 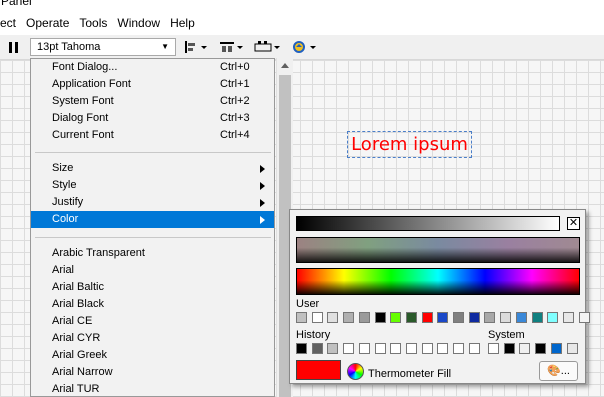 What do you see at coordinates (409, 144) in the screenshot?
I see `text-label: Lorem ipsum` at bounding box center [409, 144].